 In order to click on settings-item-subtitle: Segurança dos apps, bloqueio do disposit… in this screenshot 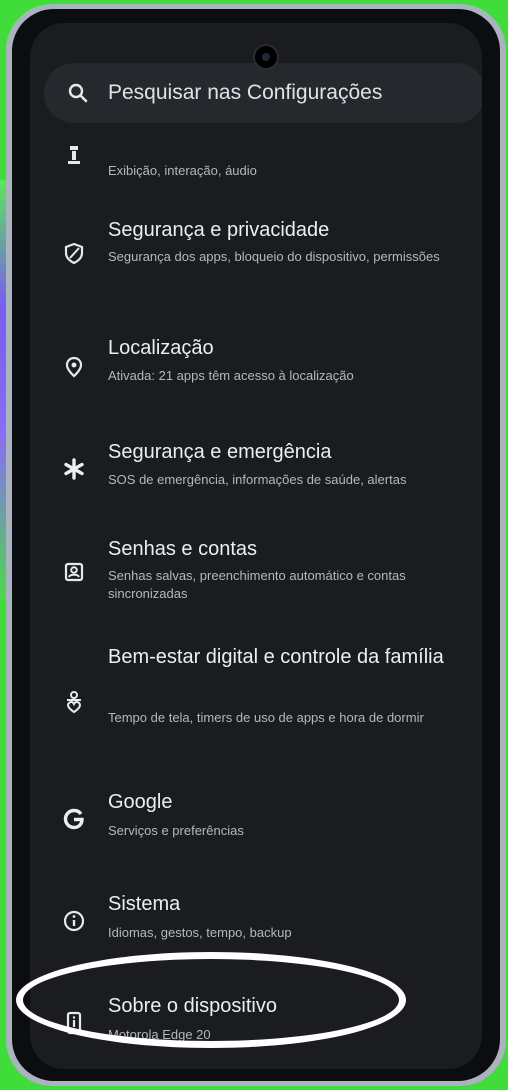, I will do `click(274, 256)`.